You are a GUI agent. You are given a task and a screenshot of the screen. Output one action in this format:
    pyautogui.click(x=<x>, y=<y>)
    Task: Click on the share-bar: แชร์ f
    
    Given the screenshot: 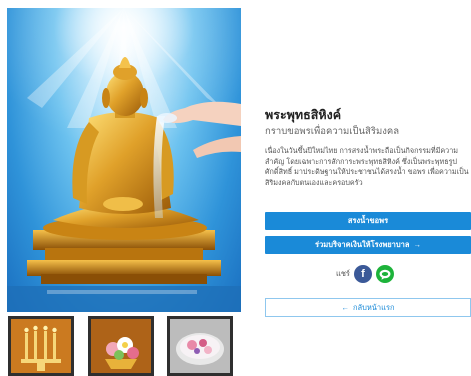 What is the action you would take?
    pyautogui.click(x=367, y=274)
    